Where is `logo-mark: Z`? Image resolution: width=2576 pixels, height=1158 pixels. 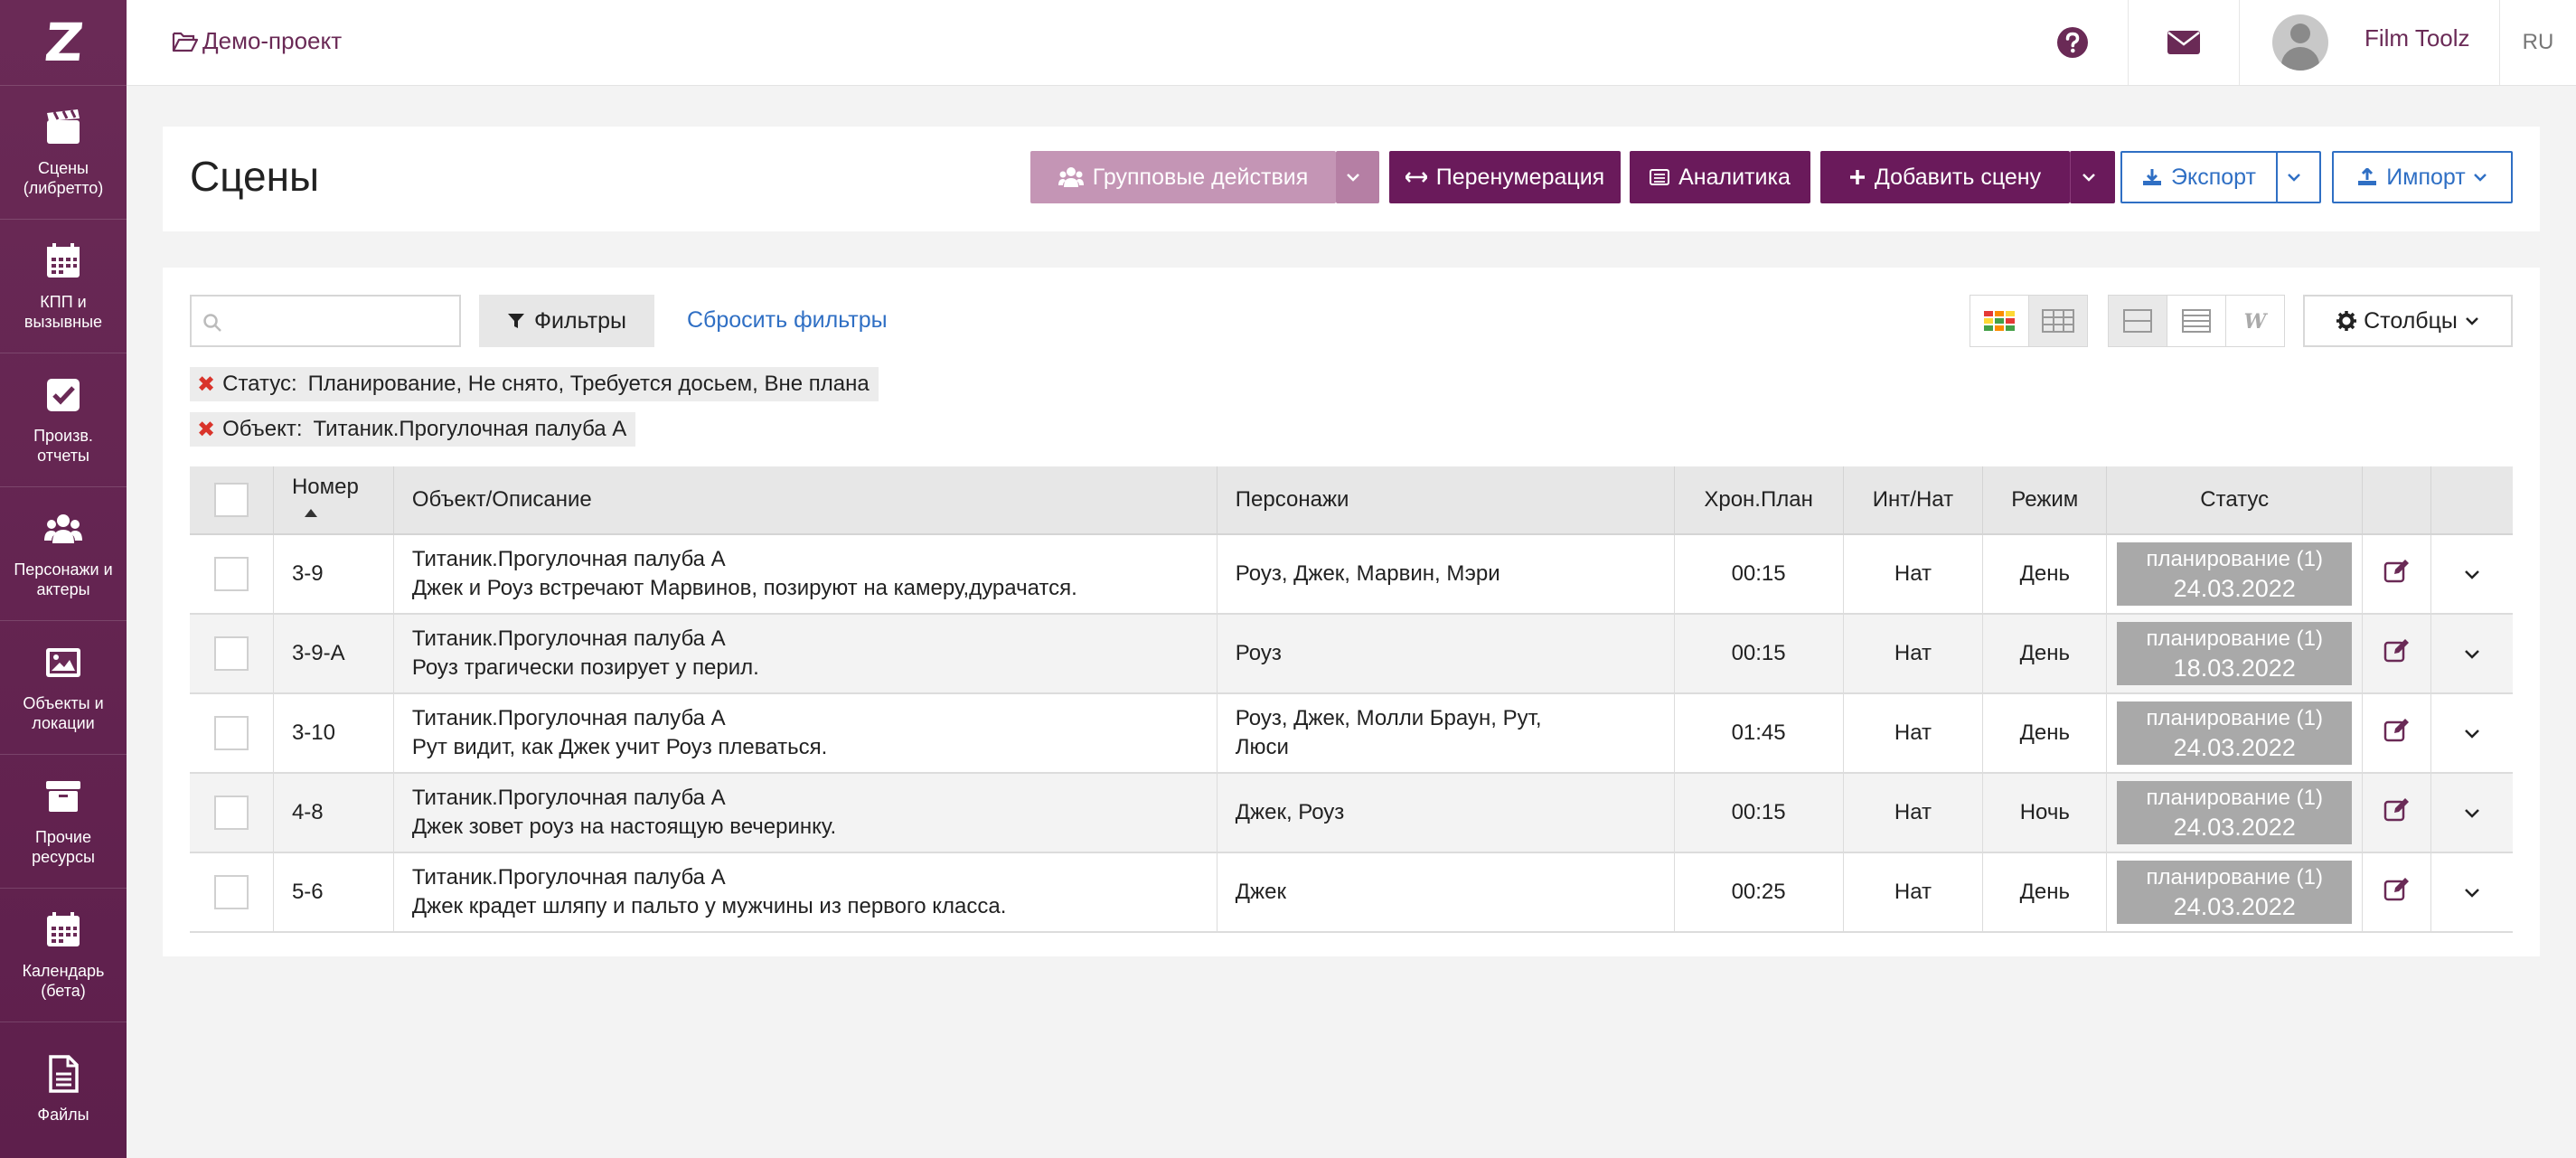 logo-mark: Z is located at coordinates (63, 42).